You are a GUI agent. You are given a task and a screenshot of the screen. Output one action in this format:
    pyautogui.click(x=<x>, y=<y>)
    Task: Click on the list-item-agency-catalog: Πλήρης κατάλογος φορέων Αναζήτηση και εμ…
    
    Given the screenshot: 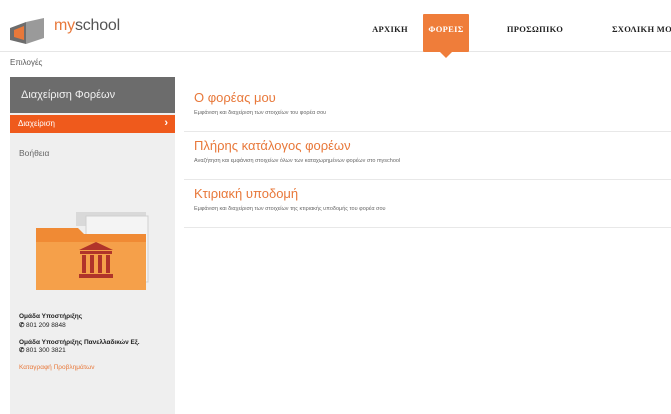 What is the action you would take?
    pyautogui.click(x=427, y=156)
    